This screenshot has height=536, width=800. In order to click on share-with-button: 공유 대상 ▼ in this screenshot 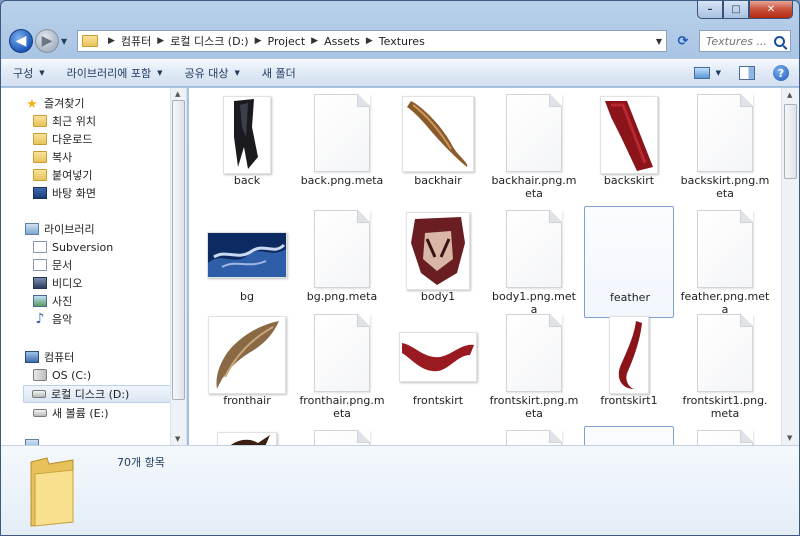, I will do `click(212, 73)`.